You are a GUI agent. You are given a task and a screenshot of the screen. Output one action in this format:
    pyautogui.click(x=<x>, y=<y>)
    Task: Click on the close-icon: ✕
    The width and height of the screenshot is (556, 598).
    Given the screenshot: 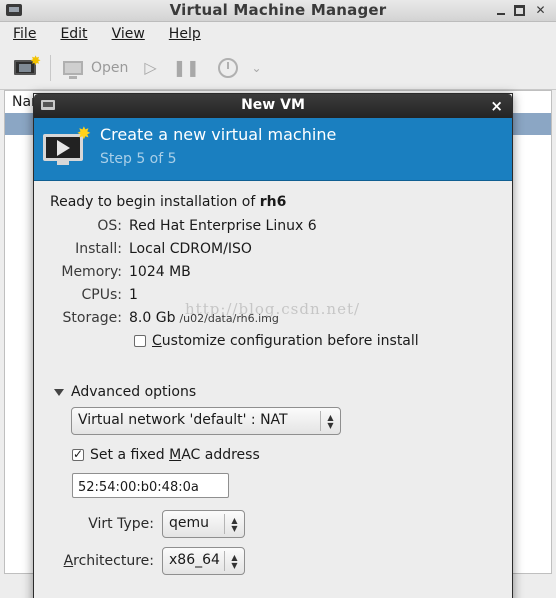 What is the action you would take?
    pyautogui.click(x=540, y=10)
    